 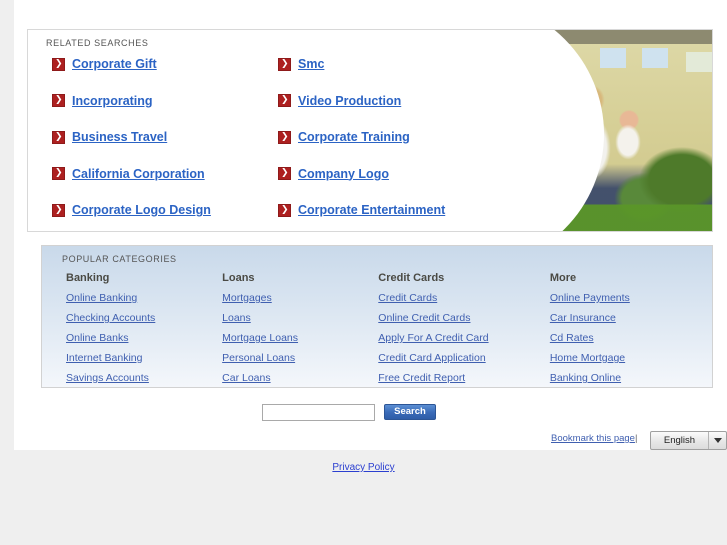 What do you see at coordinates (142, 377) in the screenshot?
I see `category-link: Savings Accounts` at bounding box center [142, 377].